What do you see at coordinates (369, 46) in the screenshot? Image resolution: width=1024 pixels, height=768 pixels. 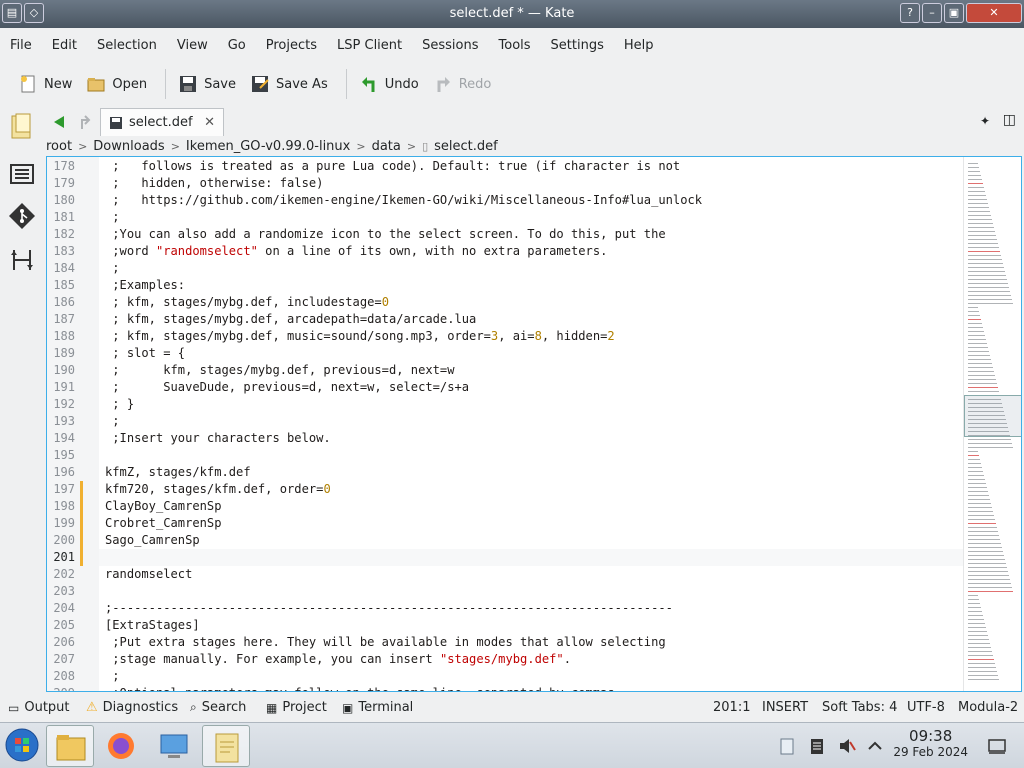 I see `menu-lsp-client: LSP Client` at bounding box center [369, 46].